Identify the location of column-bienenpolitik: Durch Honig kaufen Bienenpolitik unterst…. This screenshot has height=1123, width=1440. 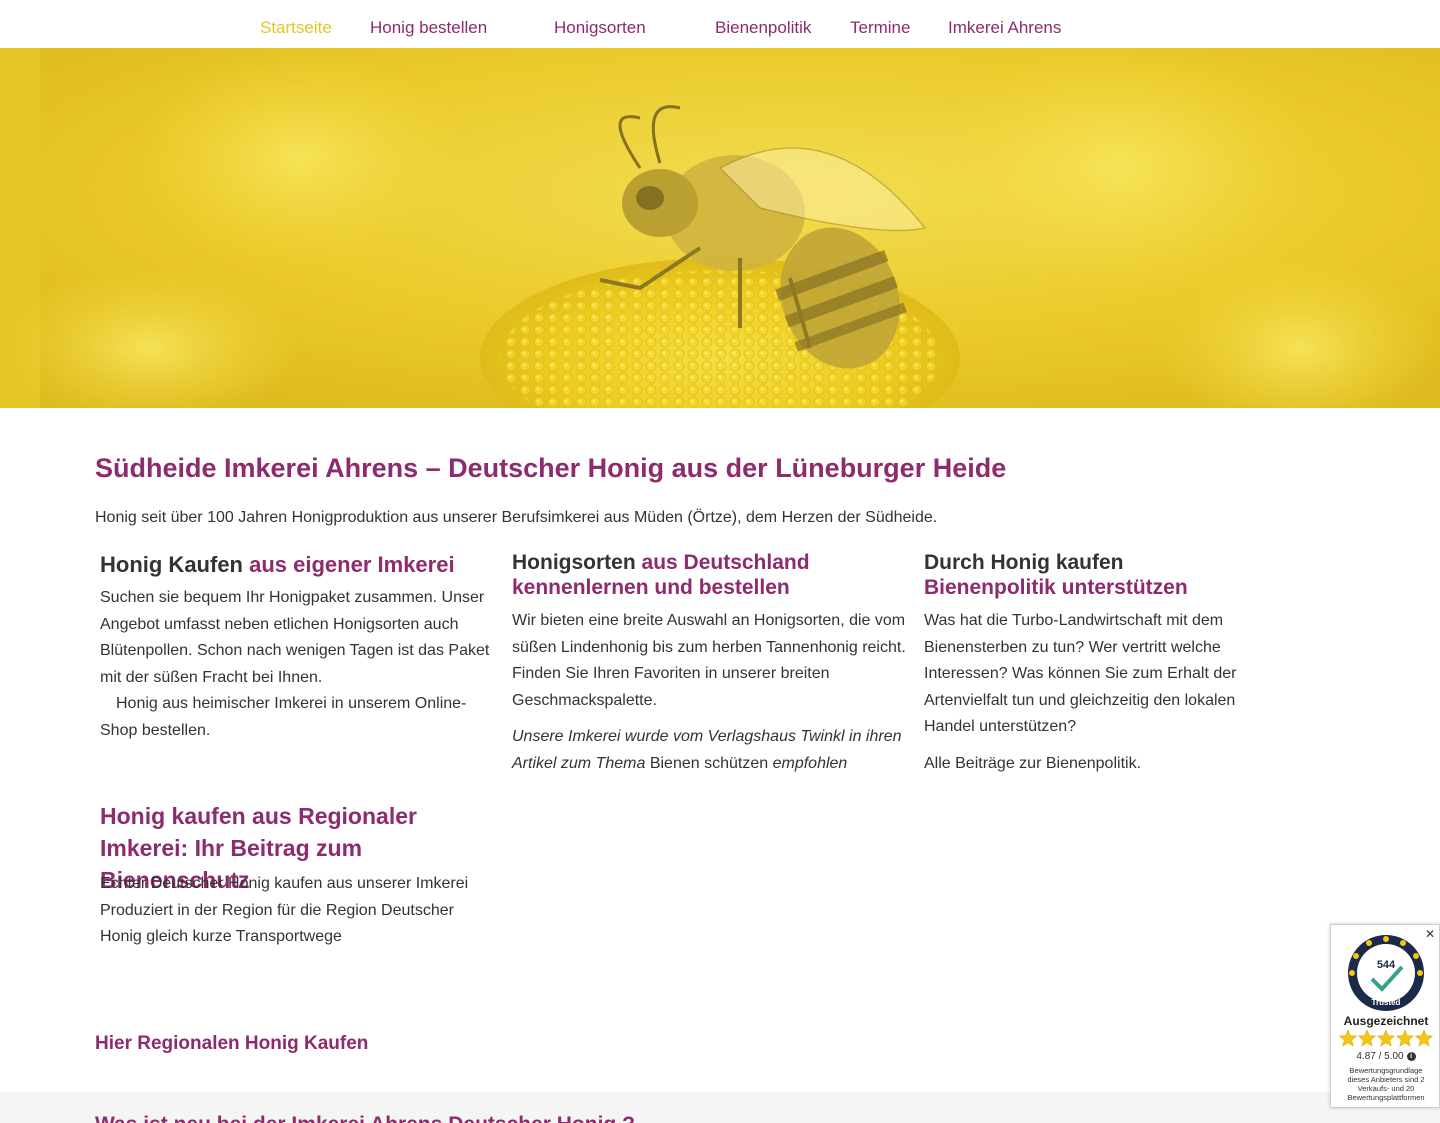
(1089, 668).